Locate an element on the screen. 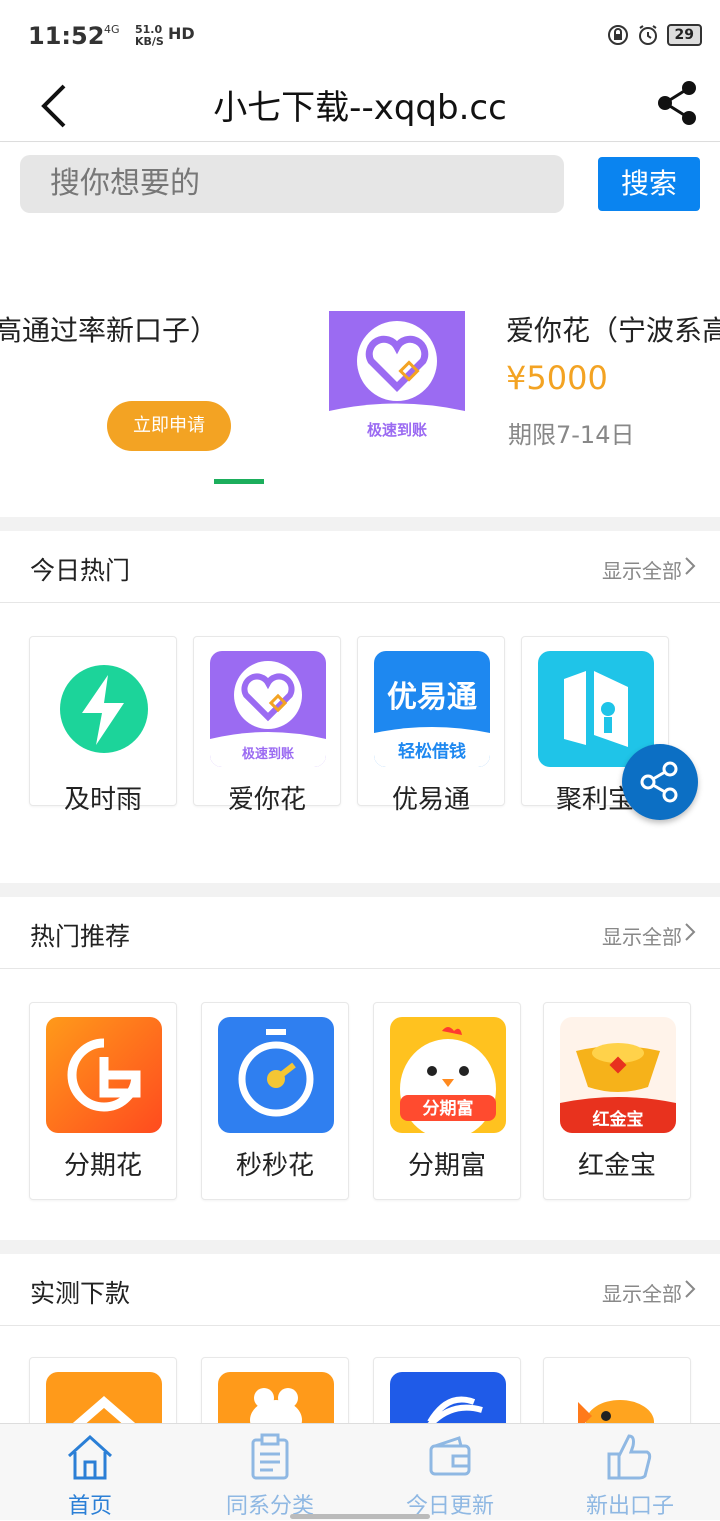 The width and height of the screenshot is (720, 1521). tab-updates: 今日更新 is located at coordinates (450, 1472).